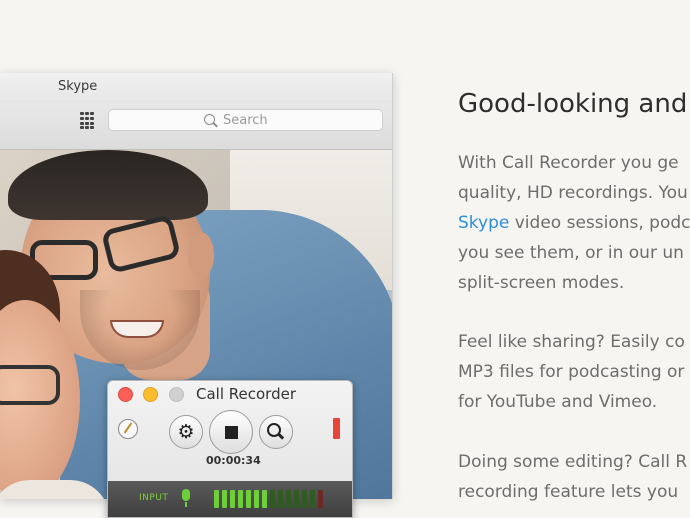  I want to click on skype-link: Skype, so click(483, 223).